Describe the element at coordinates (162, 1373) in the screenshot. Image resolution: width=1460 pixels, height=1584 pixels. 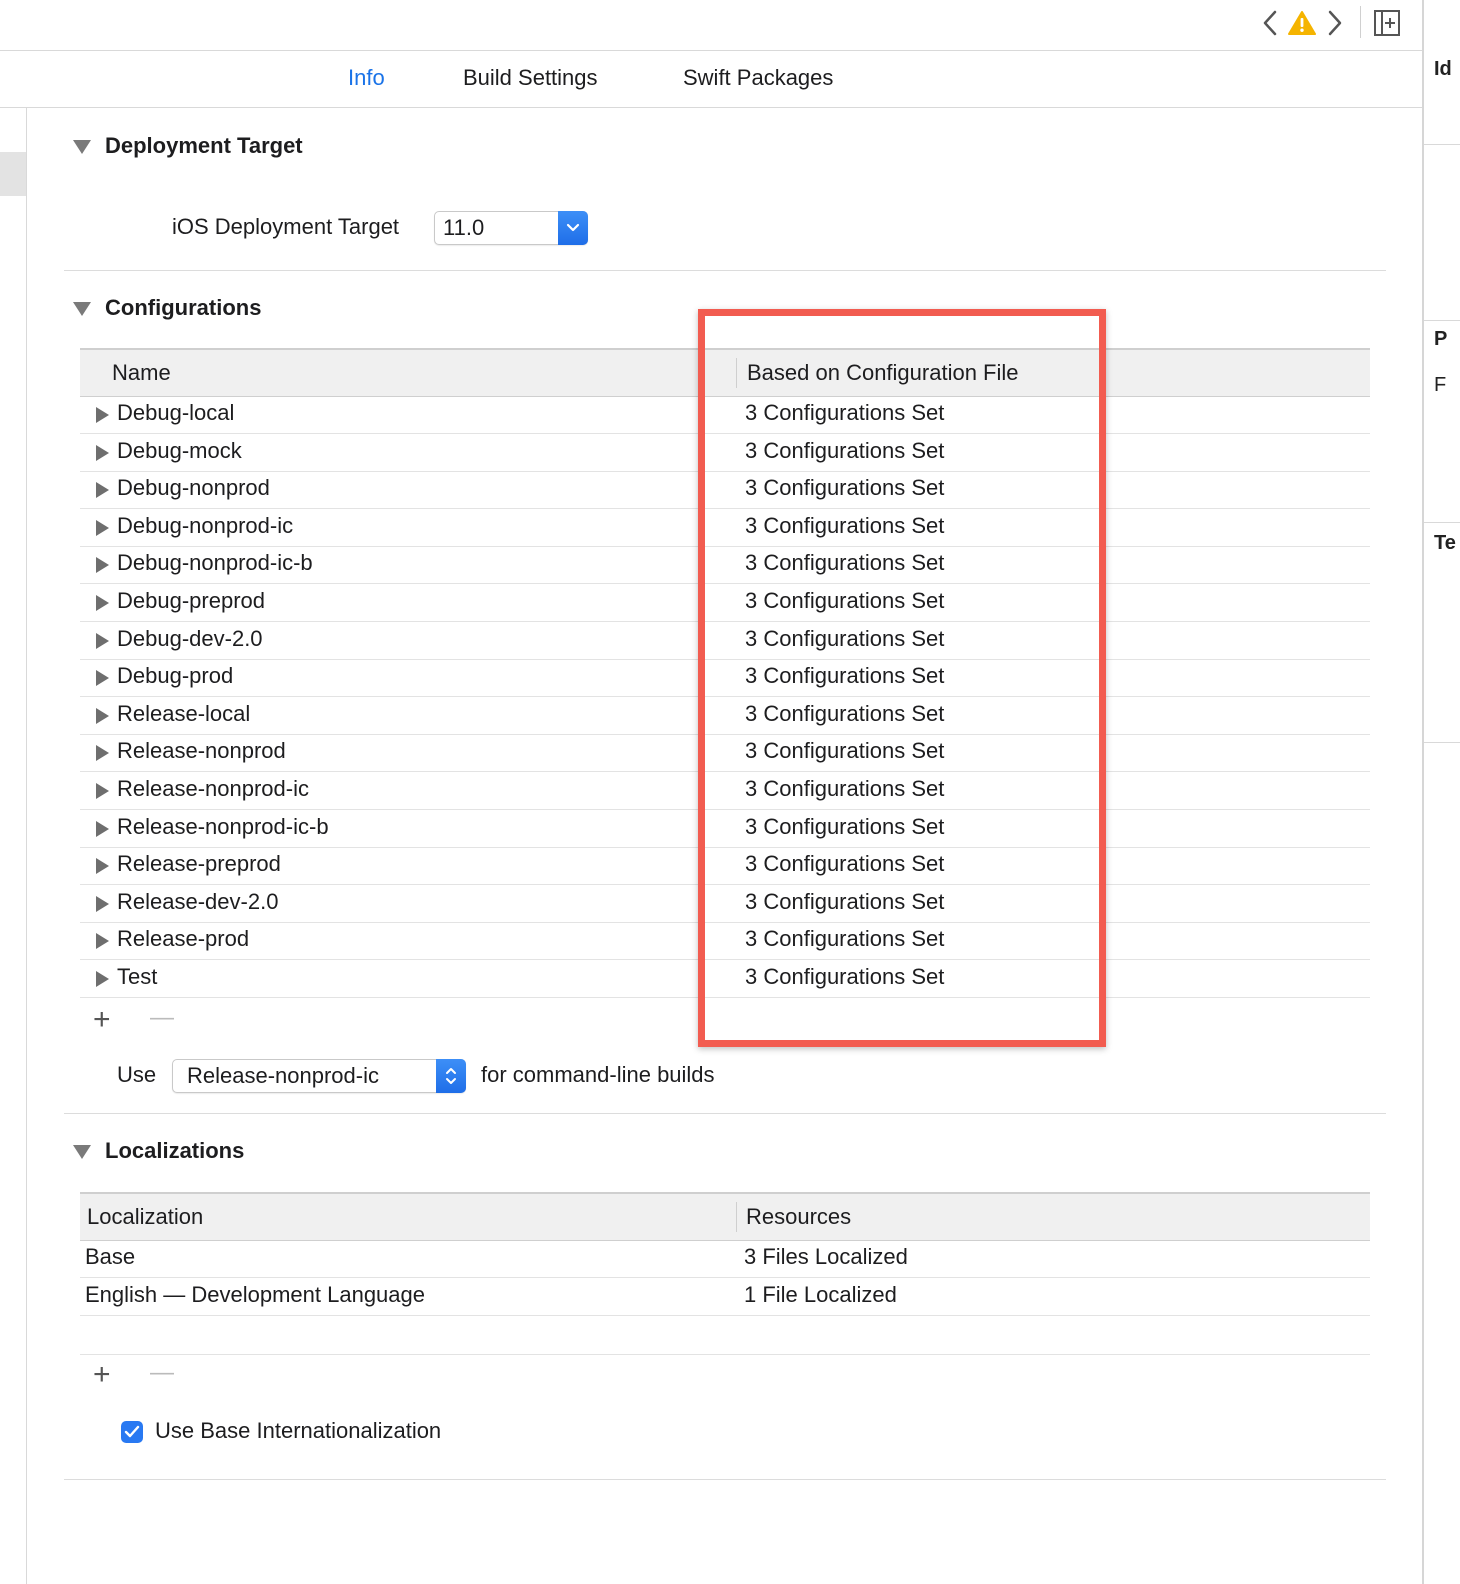
I see `remove-localization-button: —` at that location.